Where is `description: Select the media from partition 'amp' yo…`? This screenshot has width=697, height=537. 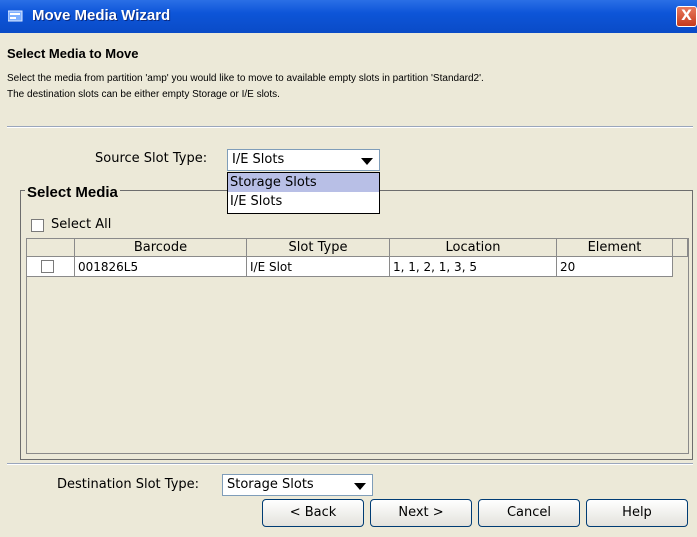 description: Select the media from partition 'amp' yo… is located at coordinates (349, 87).